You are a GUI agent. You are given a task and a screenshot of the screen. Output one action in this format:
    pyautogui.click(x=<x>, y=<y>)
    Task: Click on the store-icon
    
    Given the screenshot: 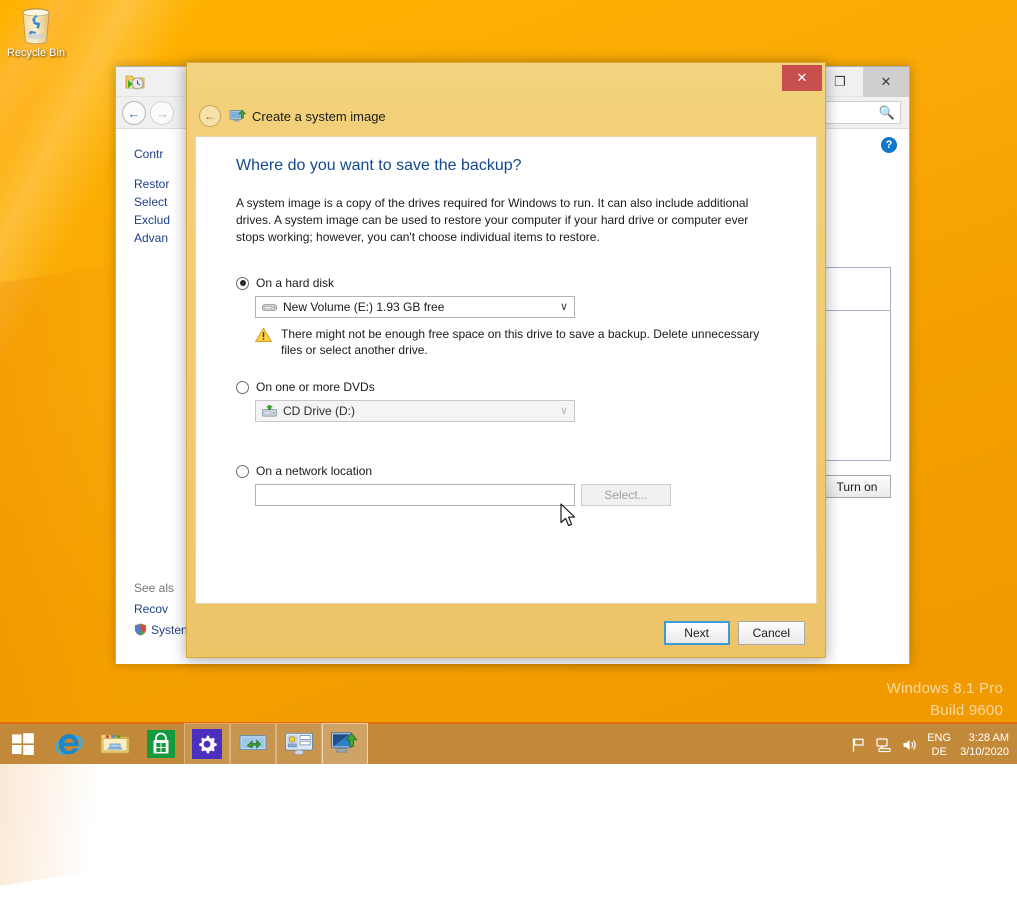 What is the action you would take?
    pyautogui.click(x=161, y=744)
    